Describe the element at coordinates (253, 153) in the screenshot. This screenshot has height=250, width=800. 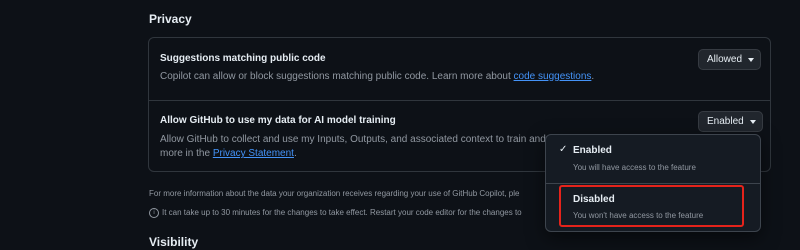
I see `privacy-statement-link: Privacy Statement` at that location.